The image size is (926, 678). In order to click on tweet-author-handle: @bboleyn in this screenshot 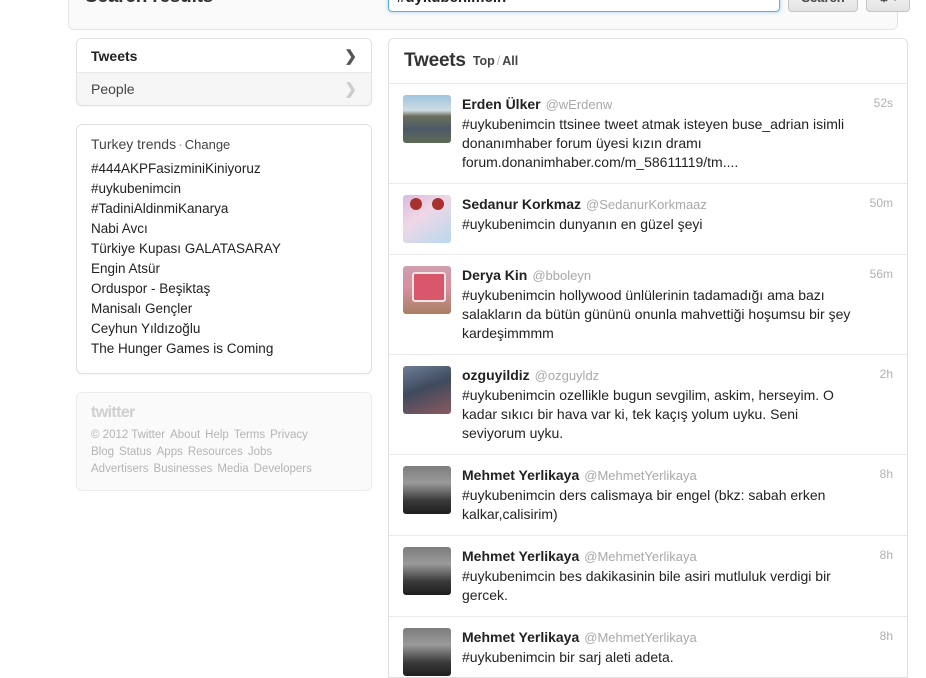, I will do `click(561, 275)`.